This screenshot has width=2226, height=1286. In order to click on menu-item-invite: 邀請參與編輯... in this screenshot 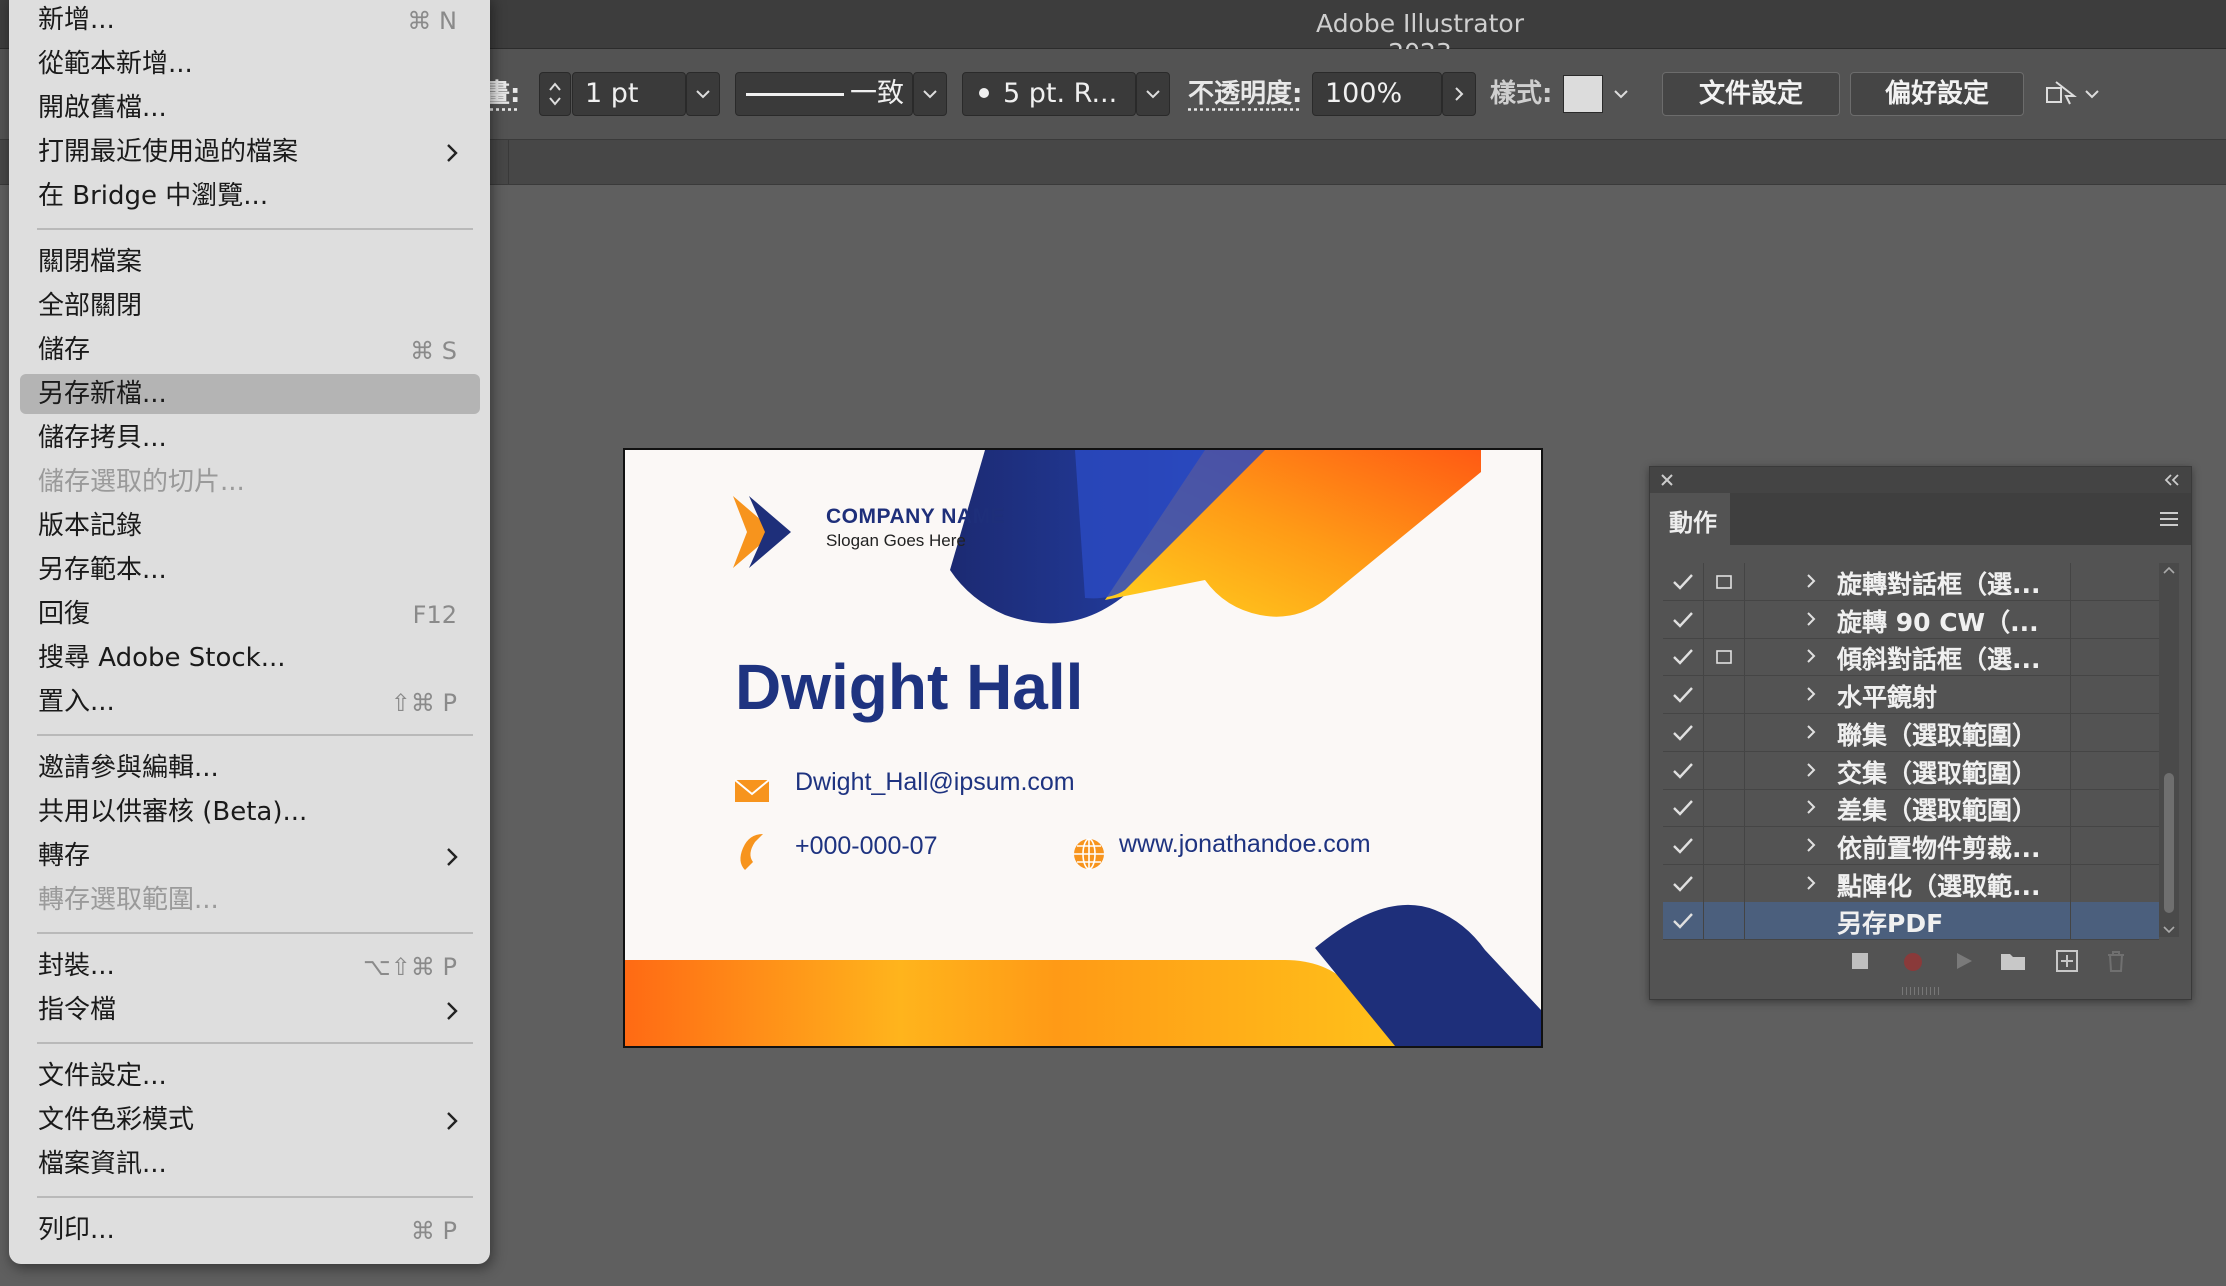, I will do `click(249, 768)`.